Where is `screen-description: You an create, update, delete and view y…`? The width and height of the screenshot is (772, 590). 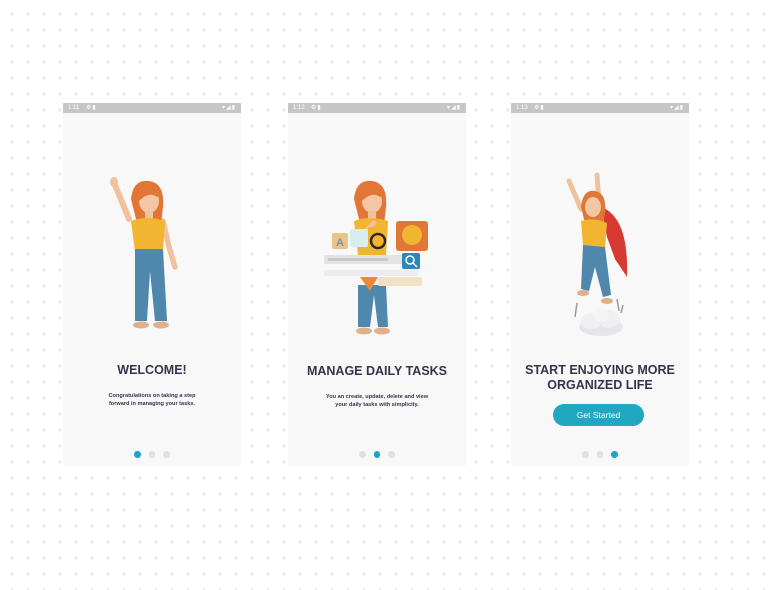
screen-description: You an create, update, delete and view y… is located at coordinates (377, 401).